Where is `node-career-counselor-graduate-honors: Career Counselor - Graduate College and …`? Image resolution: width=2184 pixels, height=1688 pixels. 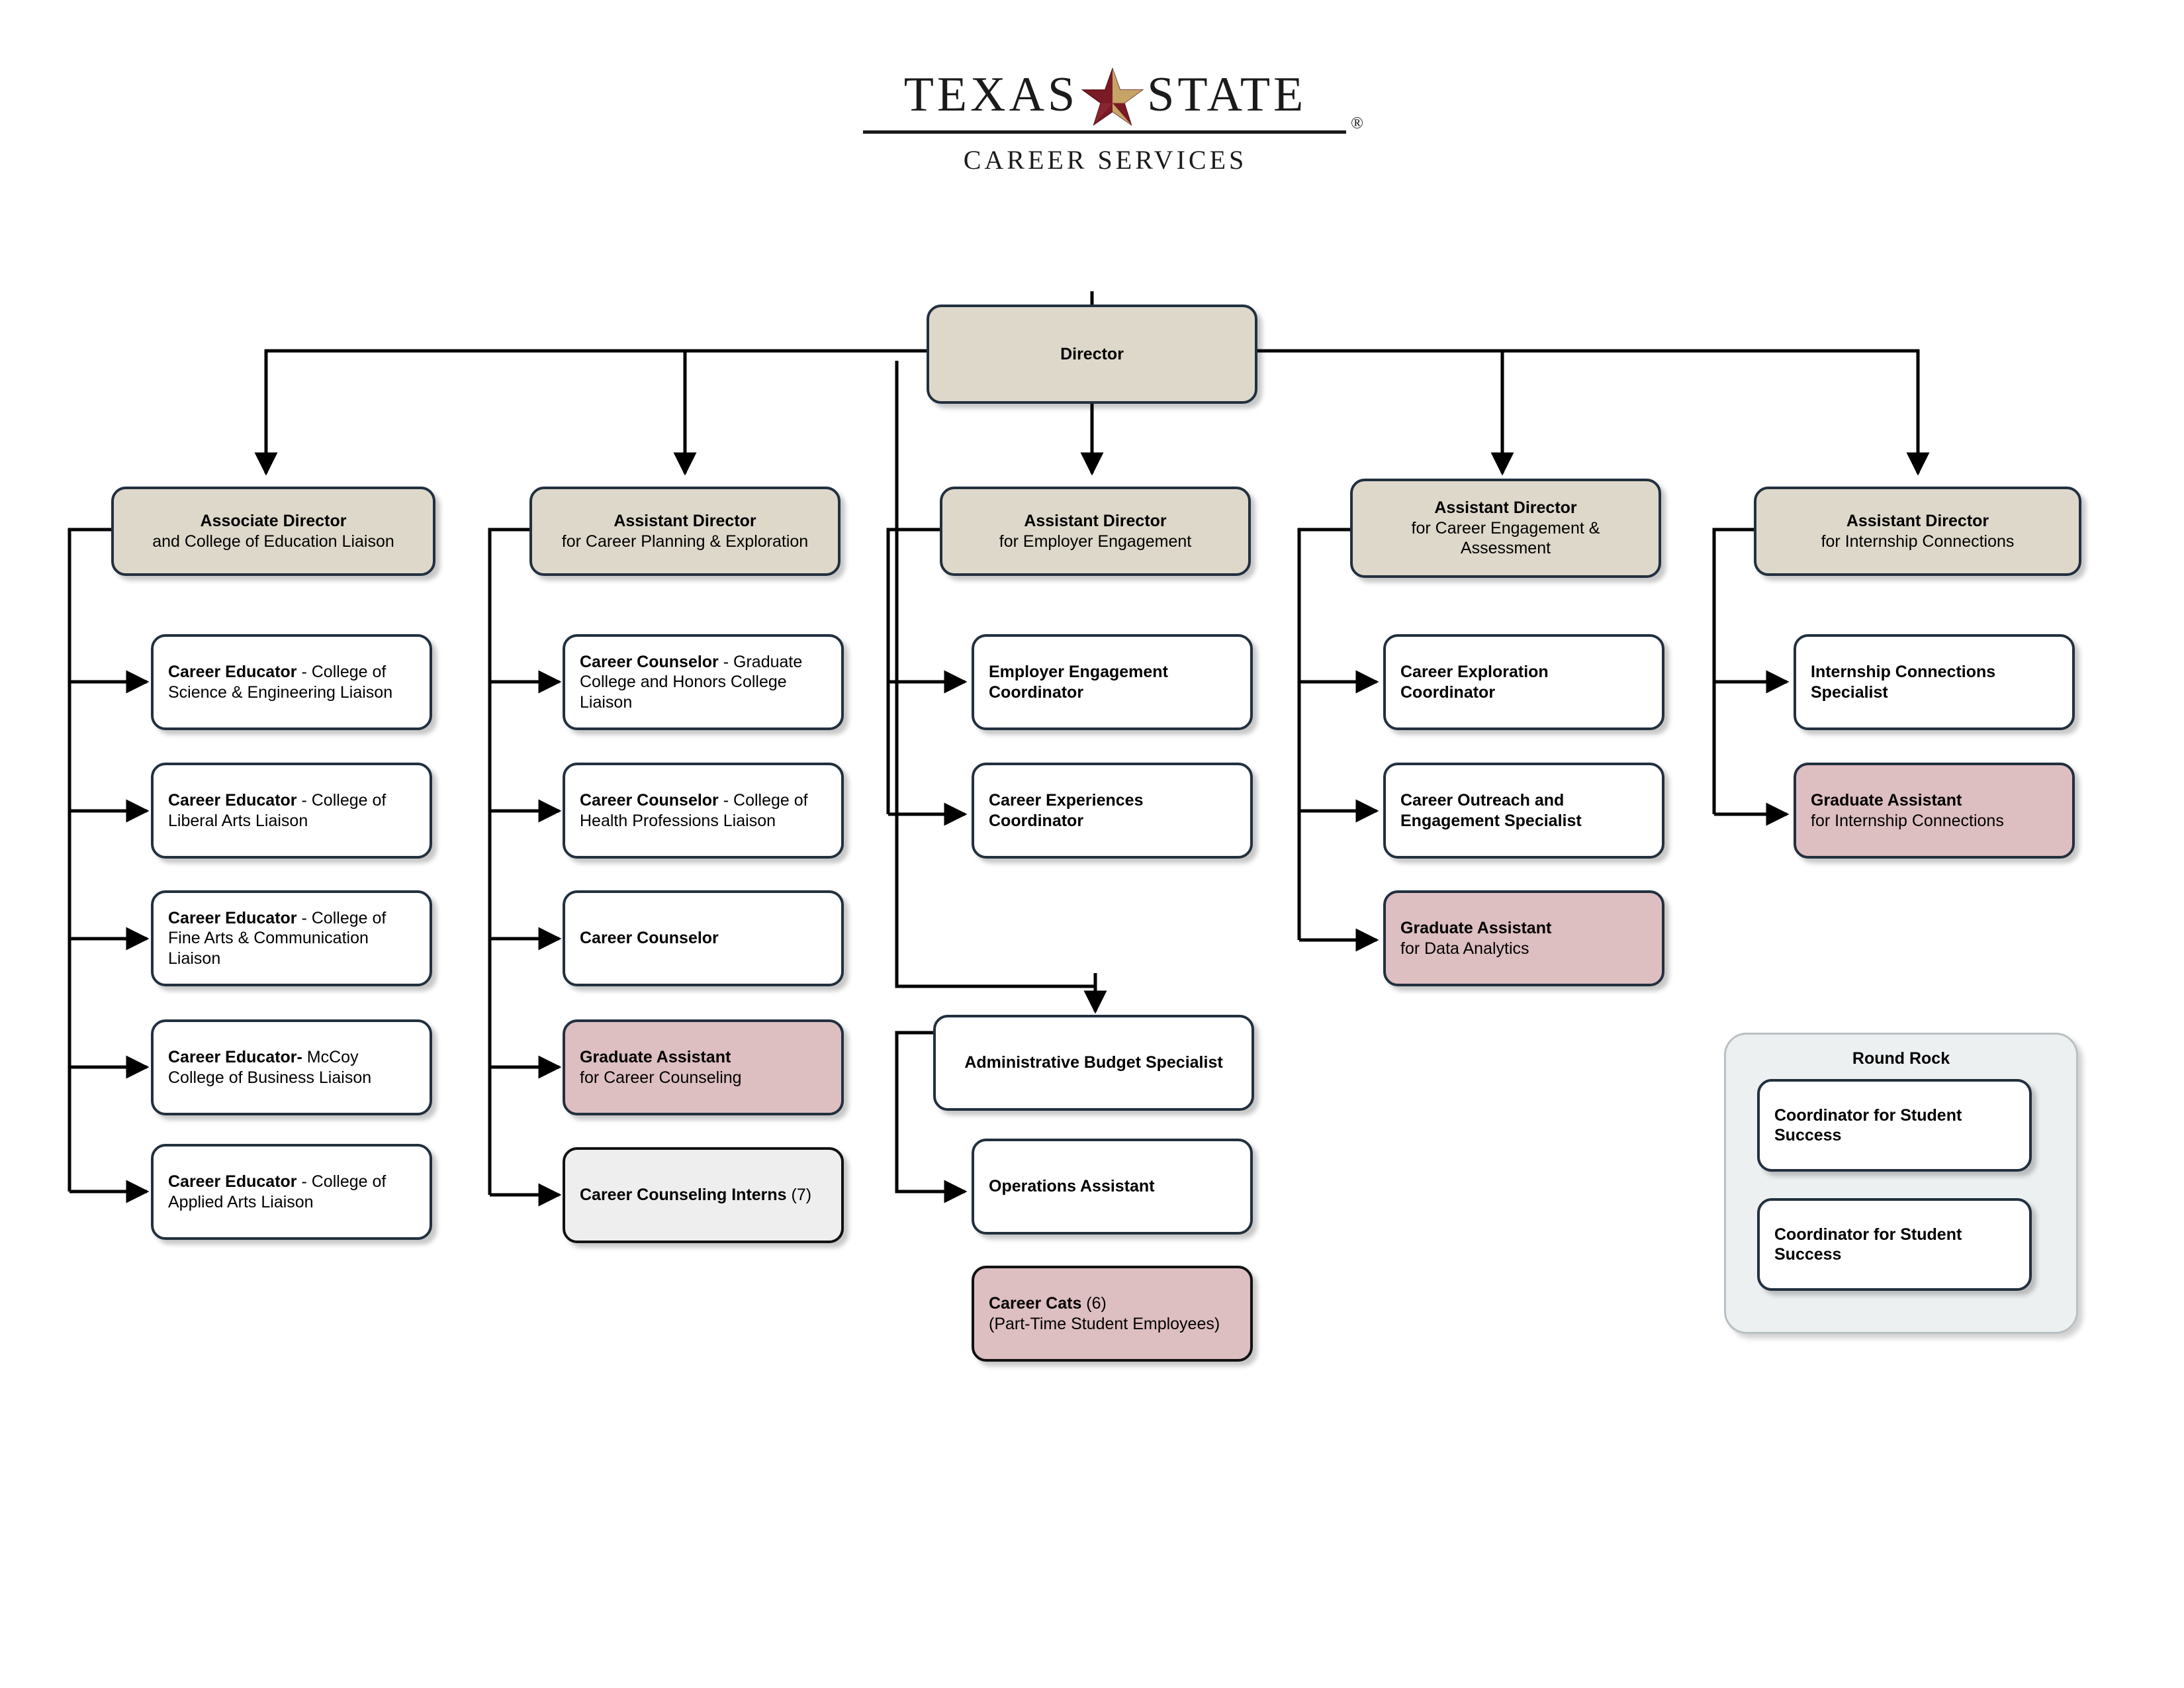 node-career-counselor-graduate-honors: Career Counselor - Graduate College and … is located at coordinates (704, 682).